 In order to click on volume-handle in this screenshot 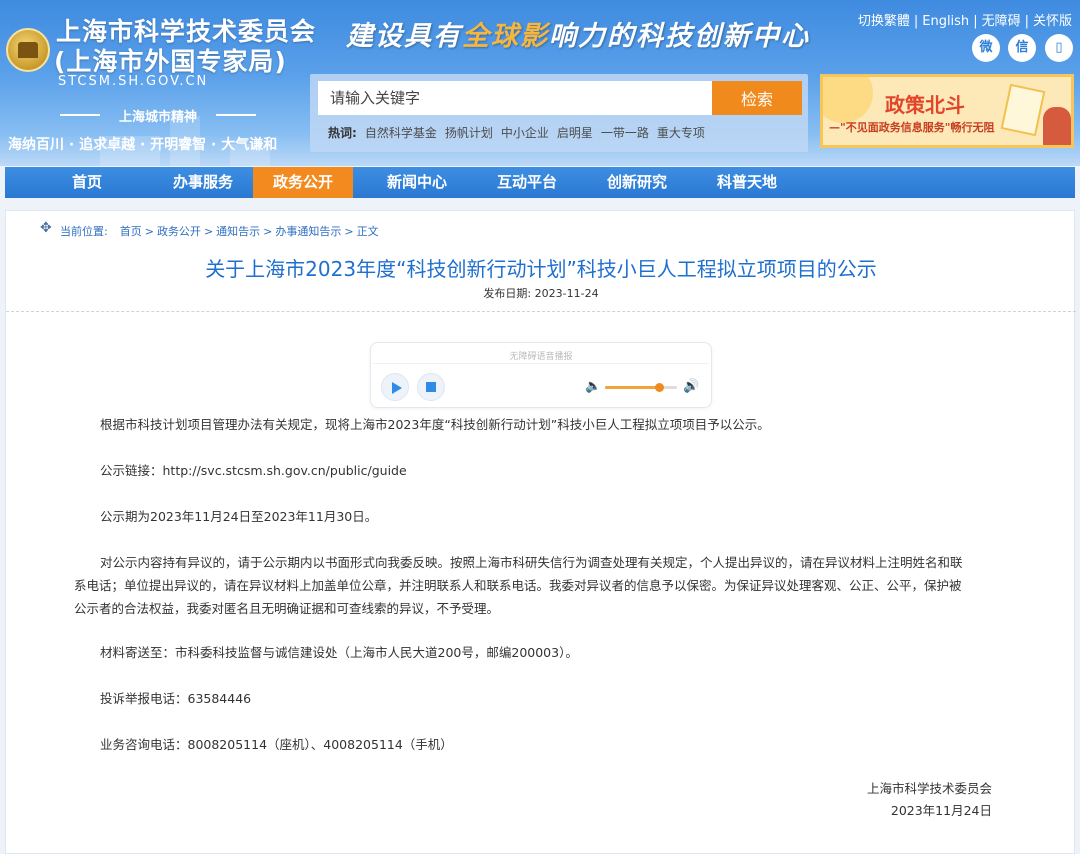, I will do `click(659, 387)`.